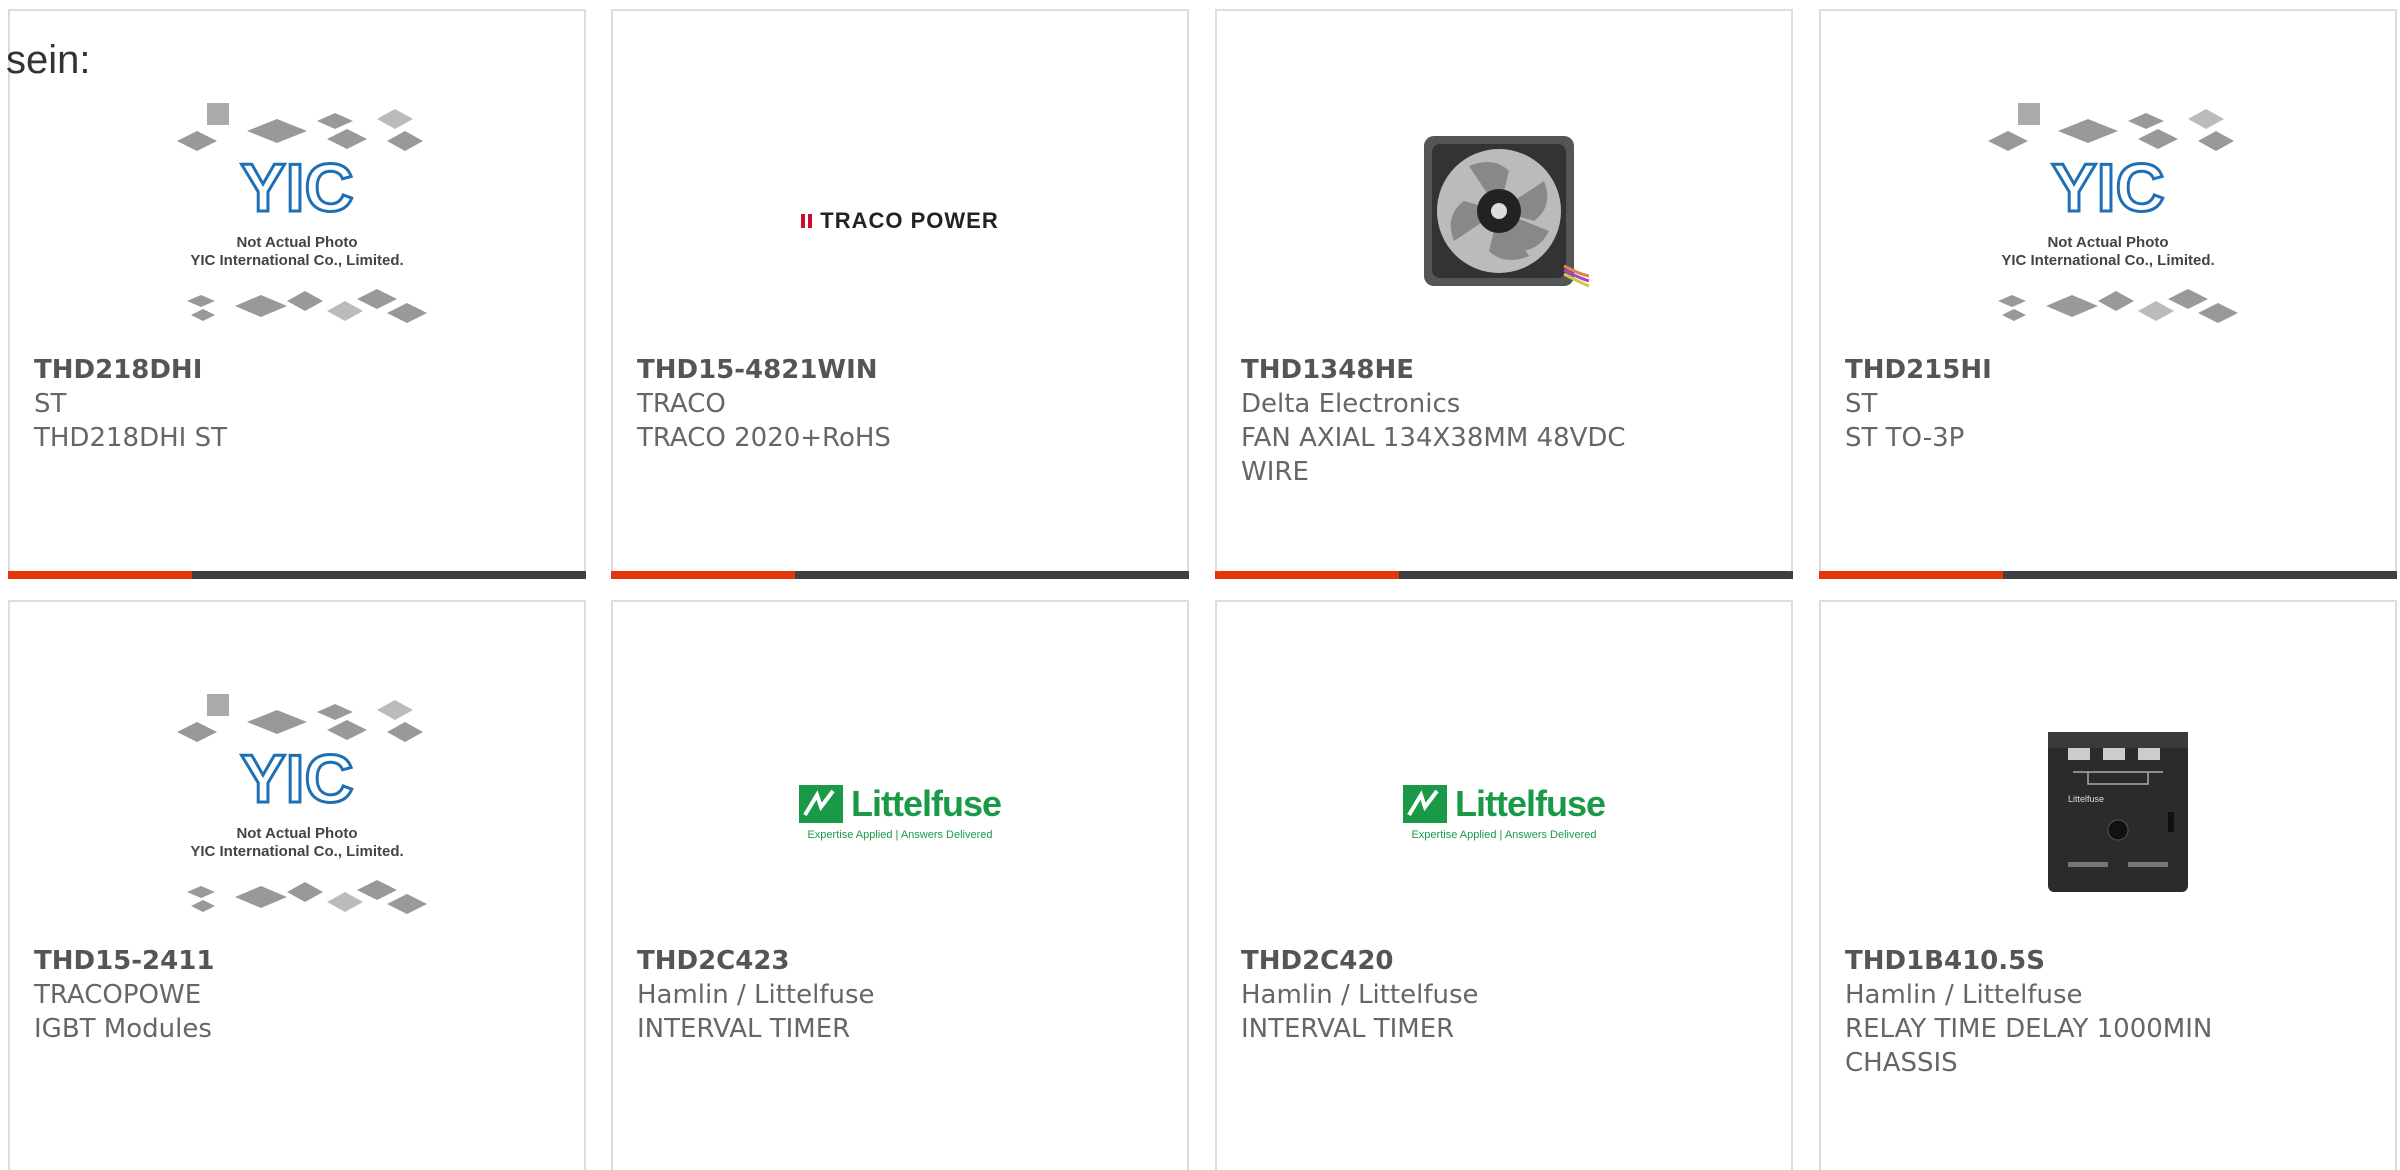  I want to click on part-number: THD15-4821WIN, so click(902, 370).